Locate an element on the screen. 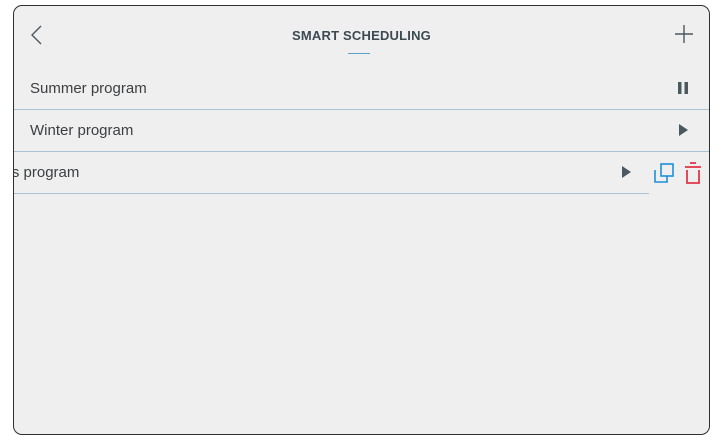 This screenshot has width=717, height=435. page-title: SMART SCHEDULING is located at coordinates (361, 35).